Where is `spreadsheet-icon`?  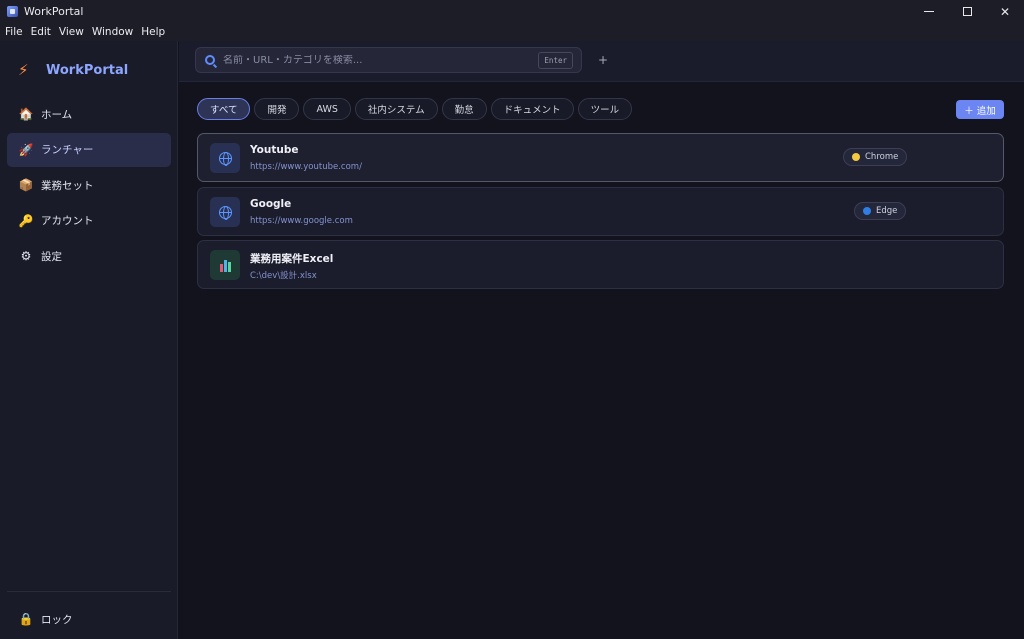 spreadsheet-icon is located at coordinates (225, 265).